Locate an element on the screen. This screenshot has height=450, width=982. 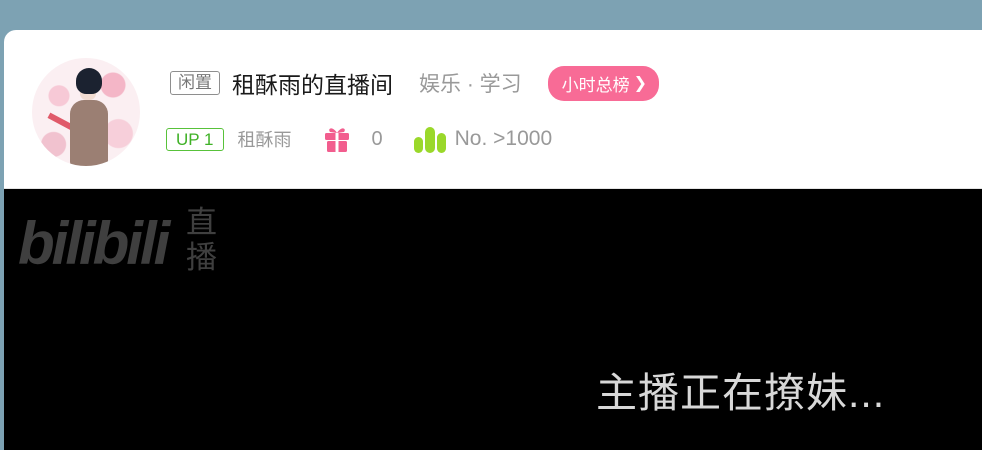
streamer-name: 租酥雨 is located at coordinates (265, 139).